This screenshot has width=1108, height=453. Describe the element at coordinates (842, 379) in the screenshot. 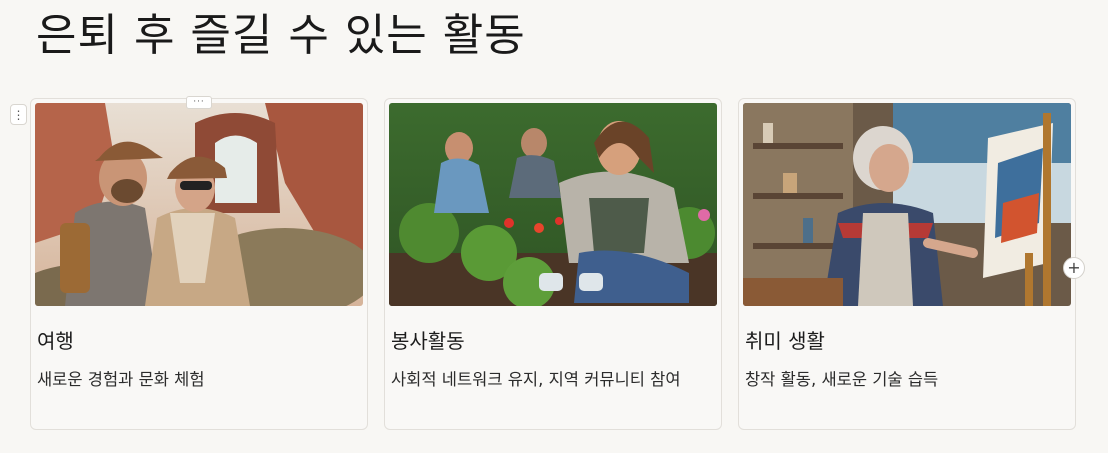

I see `card-description: 창작 활동, 새로운 기술 습득` at that location.